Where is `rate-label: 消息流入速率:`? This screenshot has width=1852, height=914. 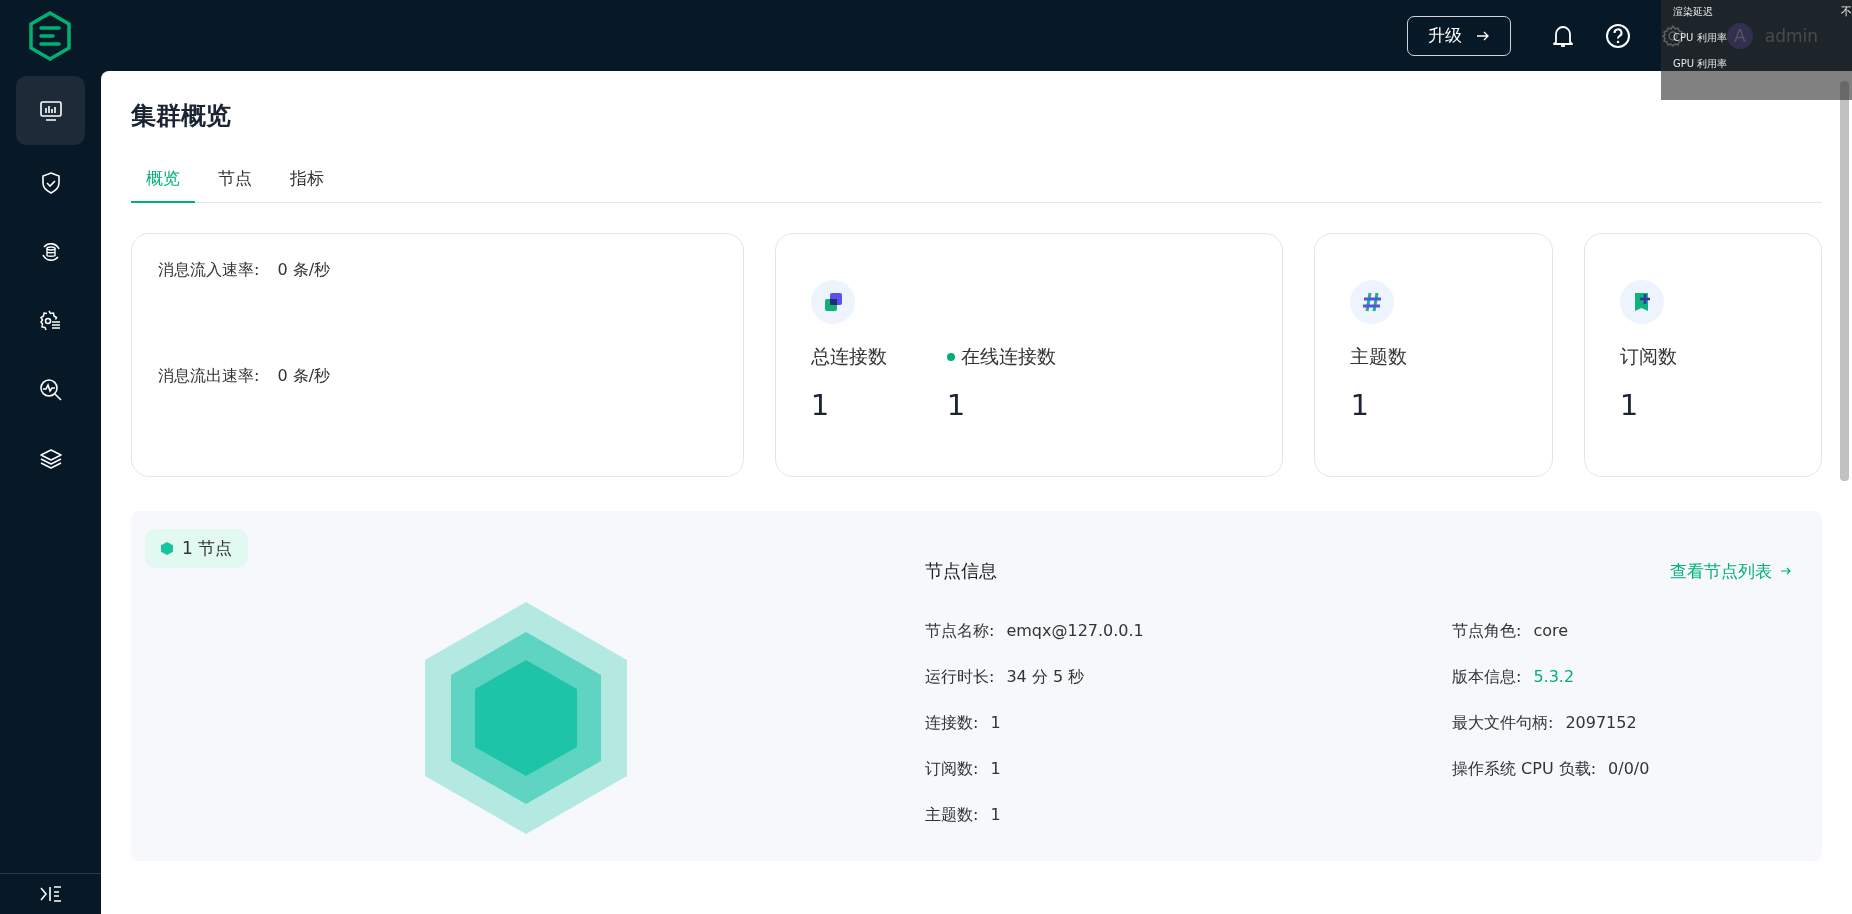
rate-label: 消息流入速率: is located at coordinates (209, 270).